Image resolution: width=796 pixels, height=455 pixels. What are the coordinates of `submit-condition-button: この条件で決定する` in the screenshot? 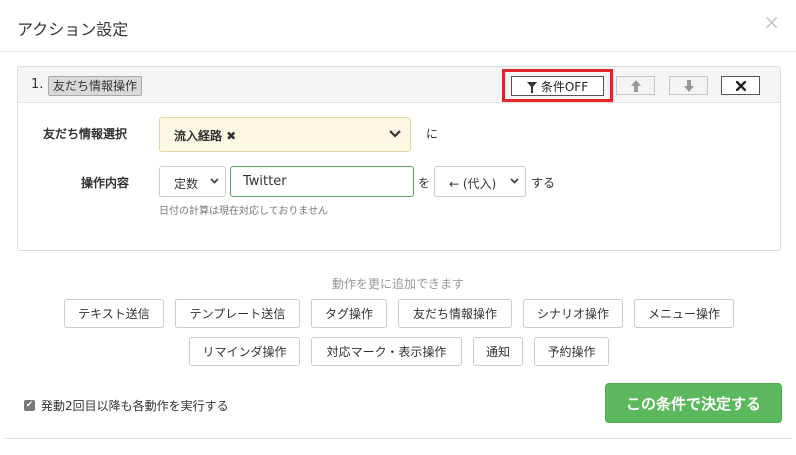 It's located at (693, 403).